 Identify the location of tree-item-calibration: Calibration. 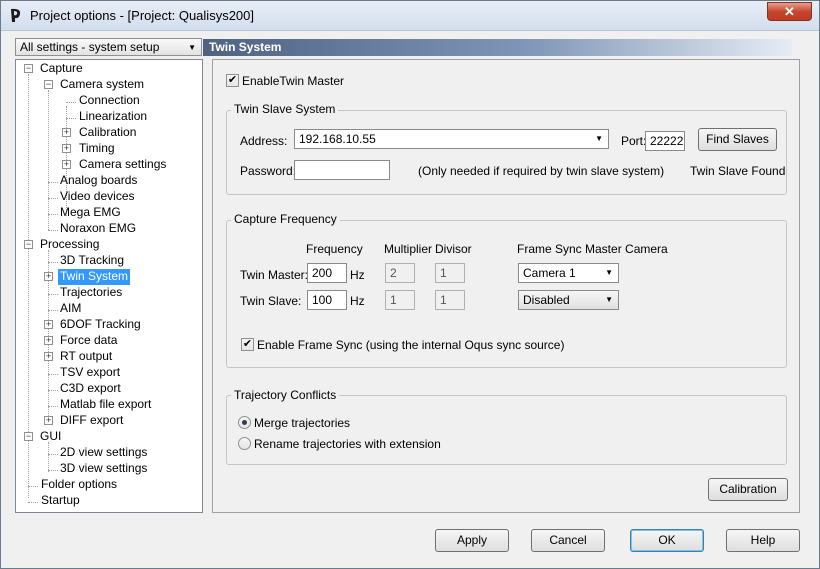
(107, 133).